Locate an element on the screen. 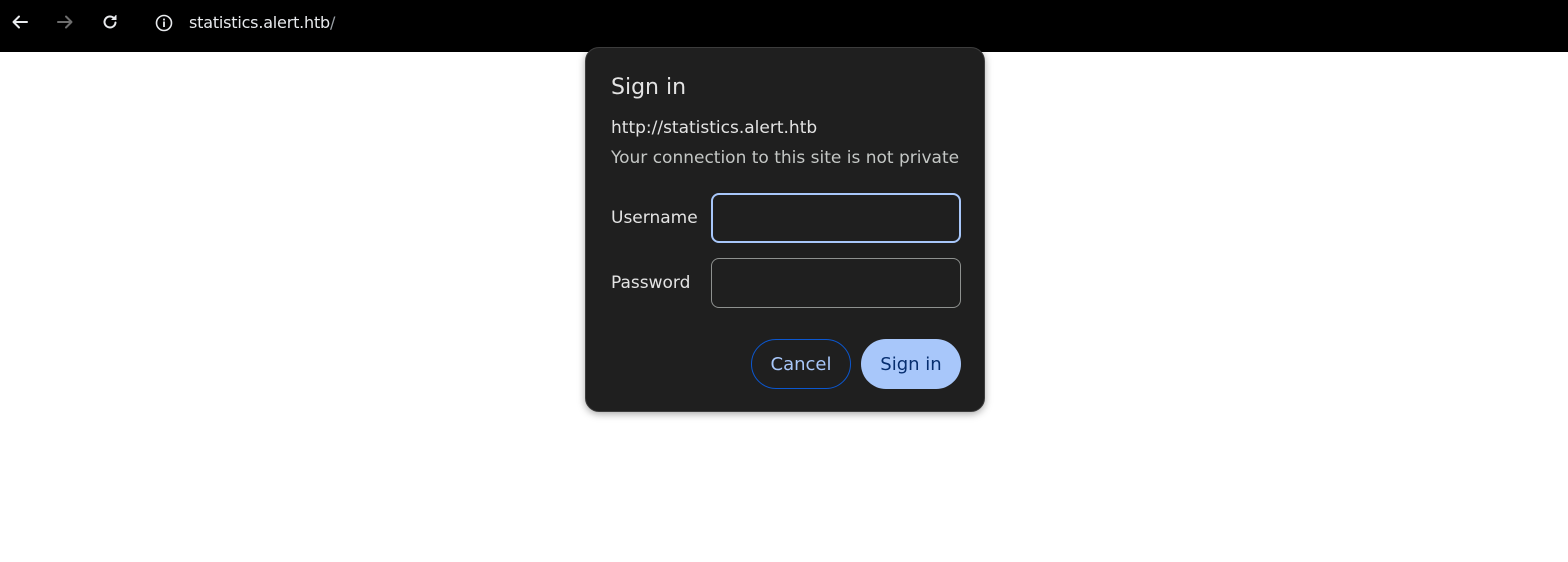 The image size is (1568, 562). cancel-button: Cancel is located at coordinates (801, 364).